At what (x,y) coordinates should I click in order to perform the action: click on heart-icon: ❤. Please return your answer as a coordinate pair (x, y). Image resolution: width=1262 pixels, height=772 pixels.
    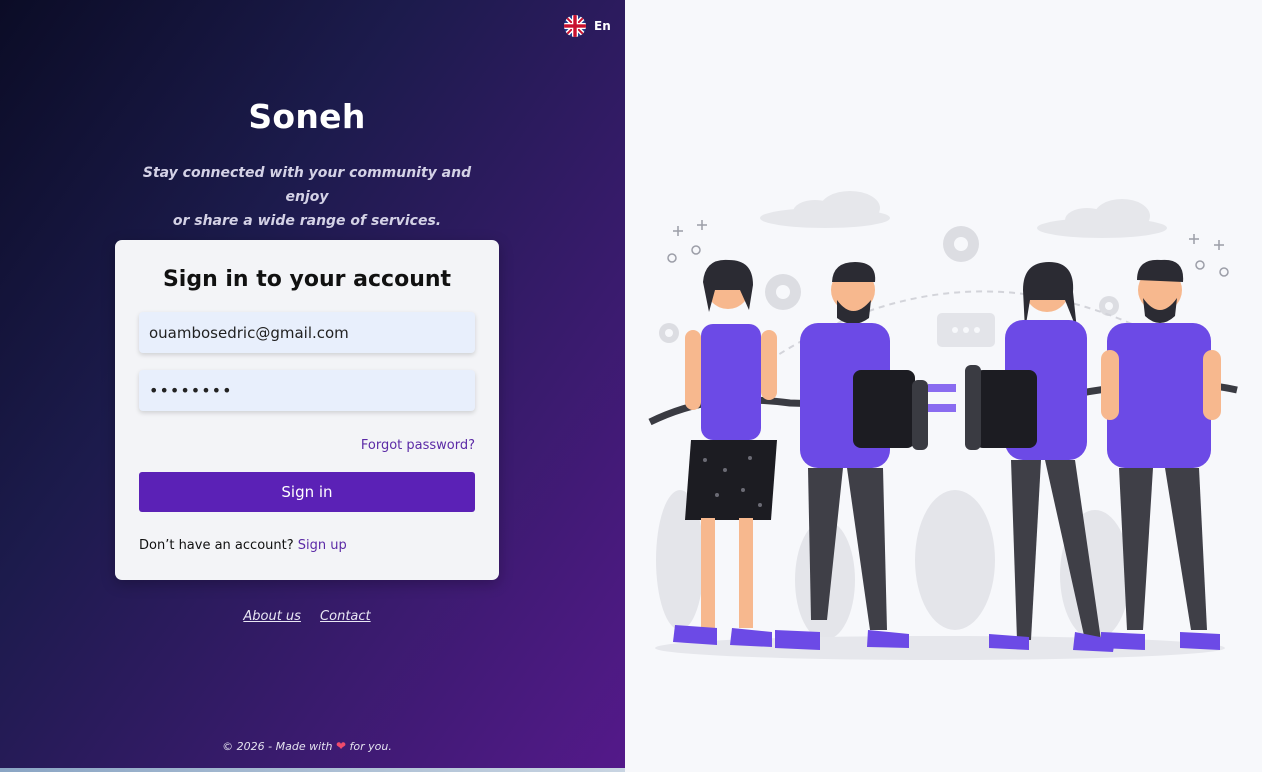
    Looking at the image, I should click on (340, 746).